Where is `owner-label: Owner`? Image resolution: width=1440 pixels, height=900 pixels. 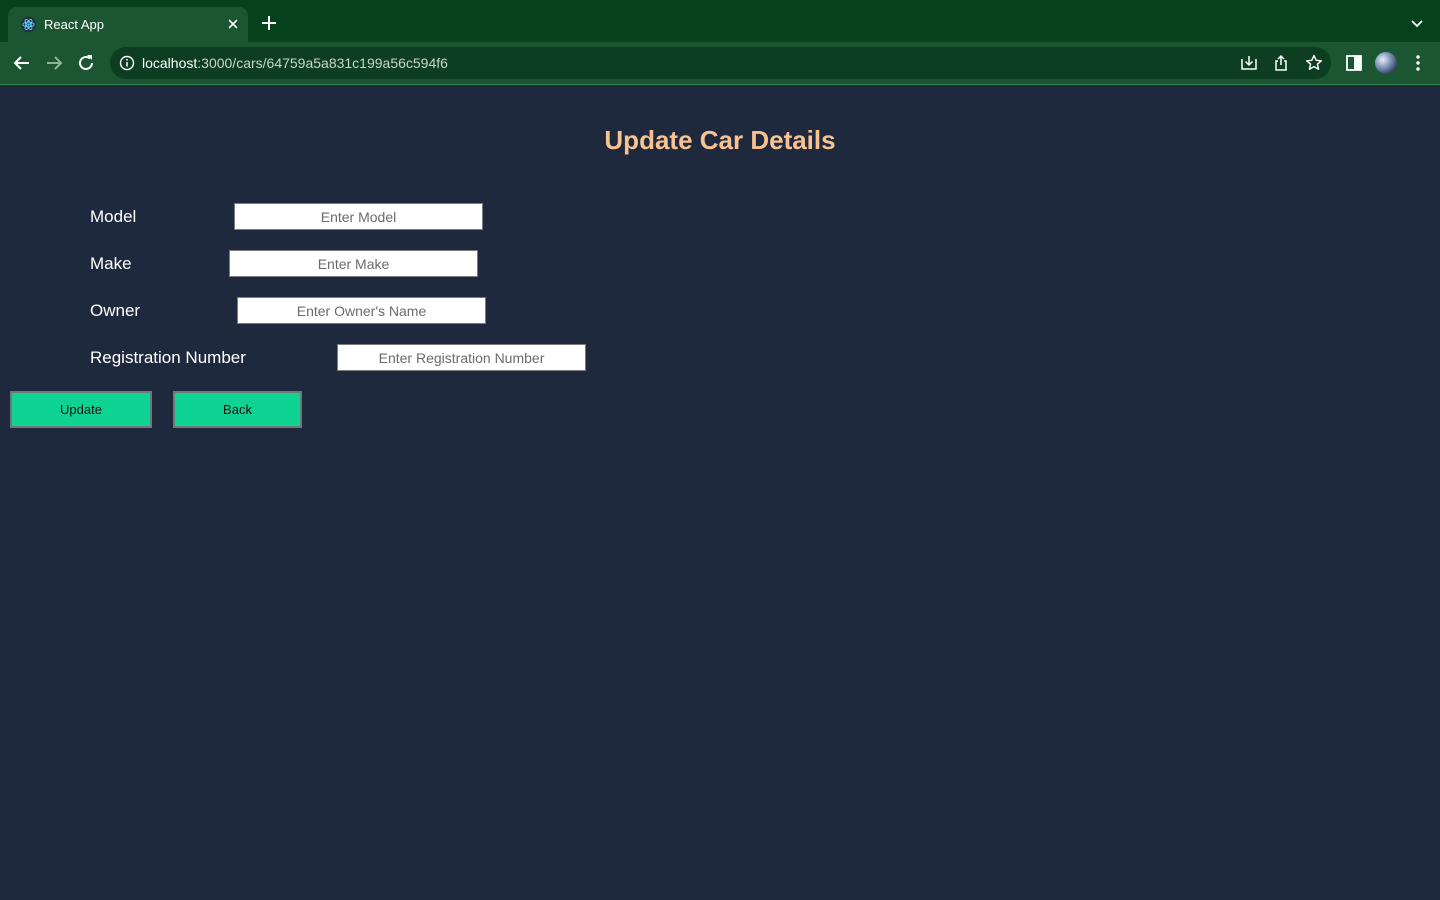 owner-label: Owner is located at coordinates (115, 310).